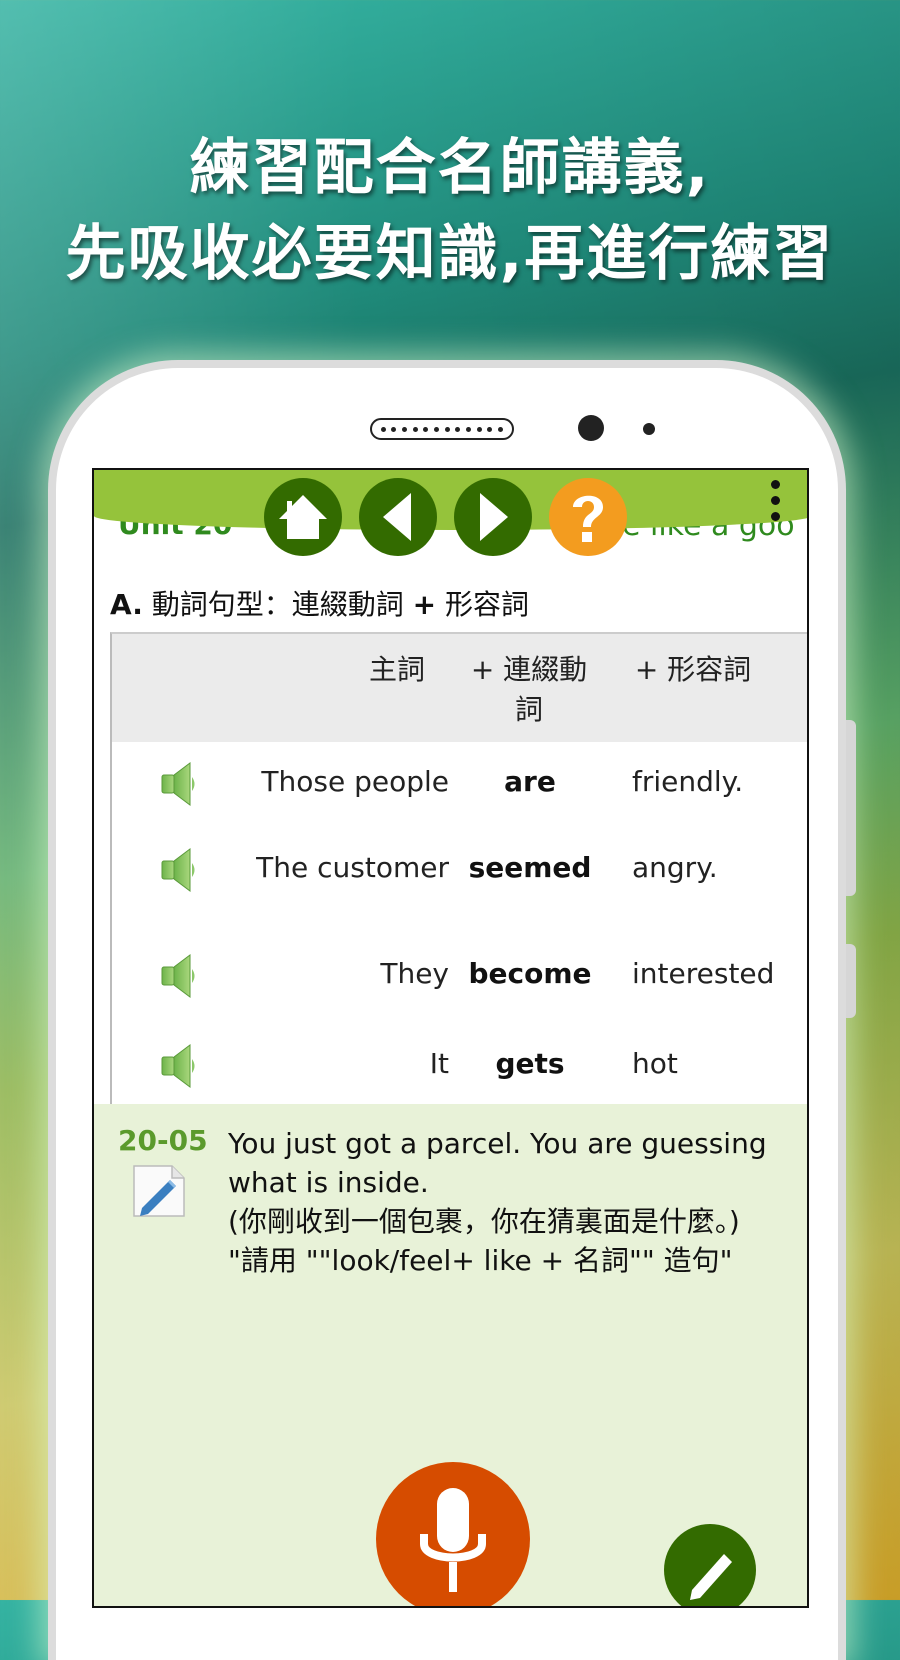  I want to click on subject-cell: Those people, so click(355, 781).